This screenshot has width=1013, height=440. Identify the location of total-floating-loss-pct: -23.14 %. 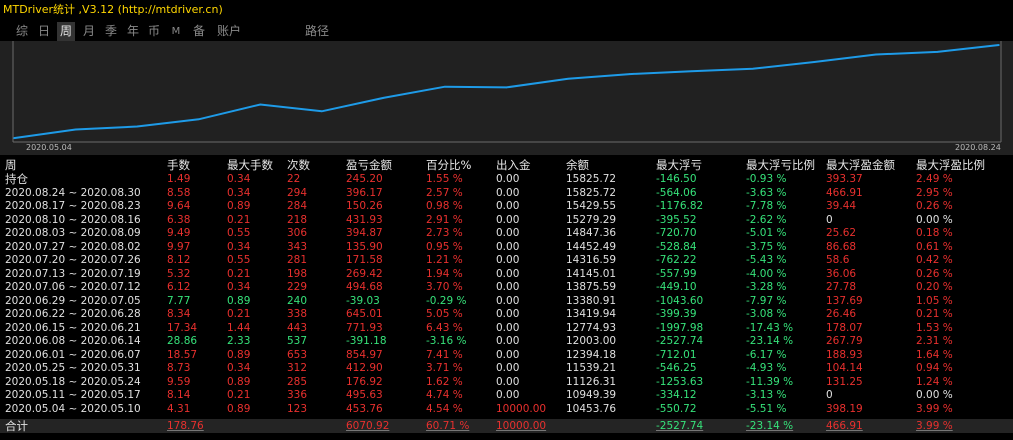
(770, 426).